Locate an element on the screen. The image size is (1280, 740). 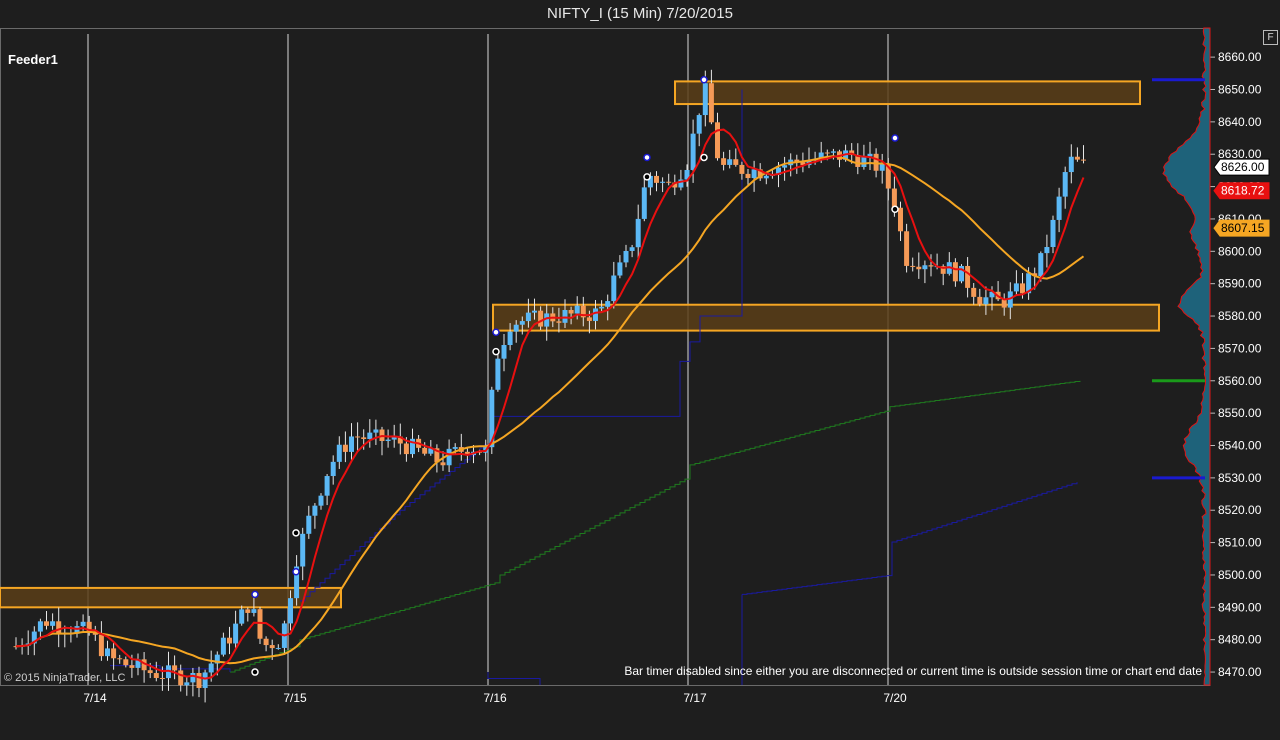
price-tag-fast: 8618.72 is located at coordinates (1241, 191).